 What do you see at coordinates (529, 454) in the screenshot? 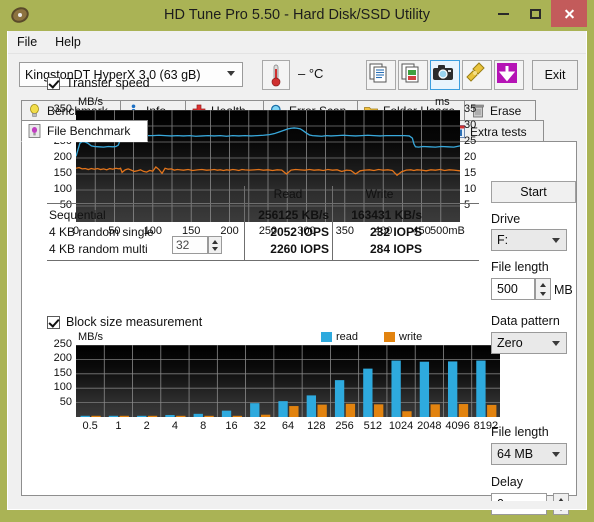
I see `block-file-length-combo: 64 MB` at bounding box center [529, 454].